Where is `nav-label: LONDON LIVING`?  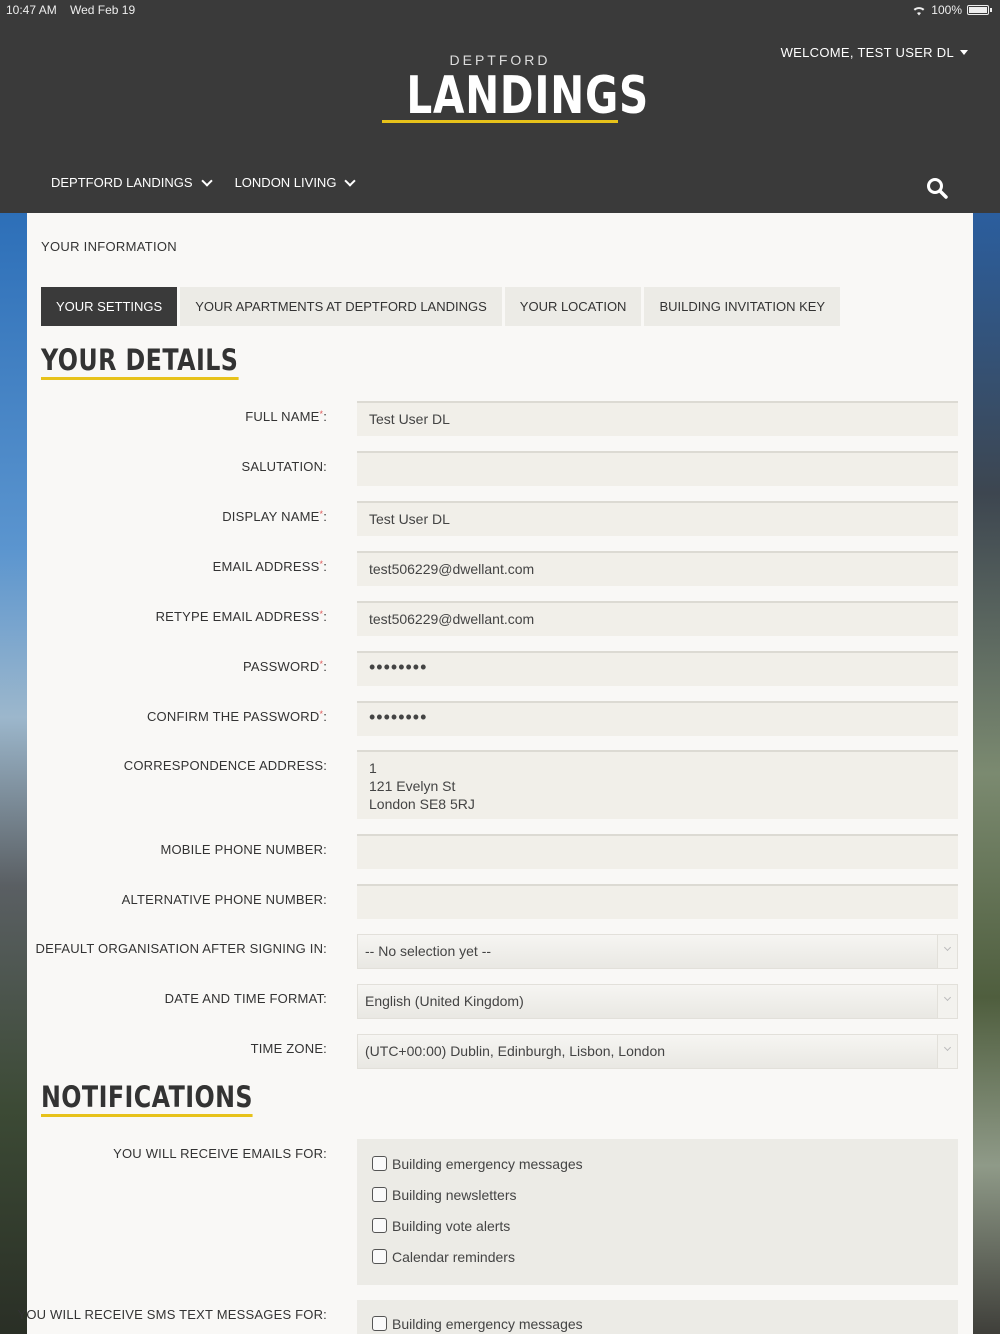
nav-label: LONDON LIVING is located at coordinates (285, 182).